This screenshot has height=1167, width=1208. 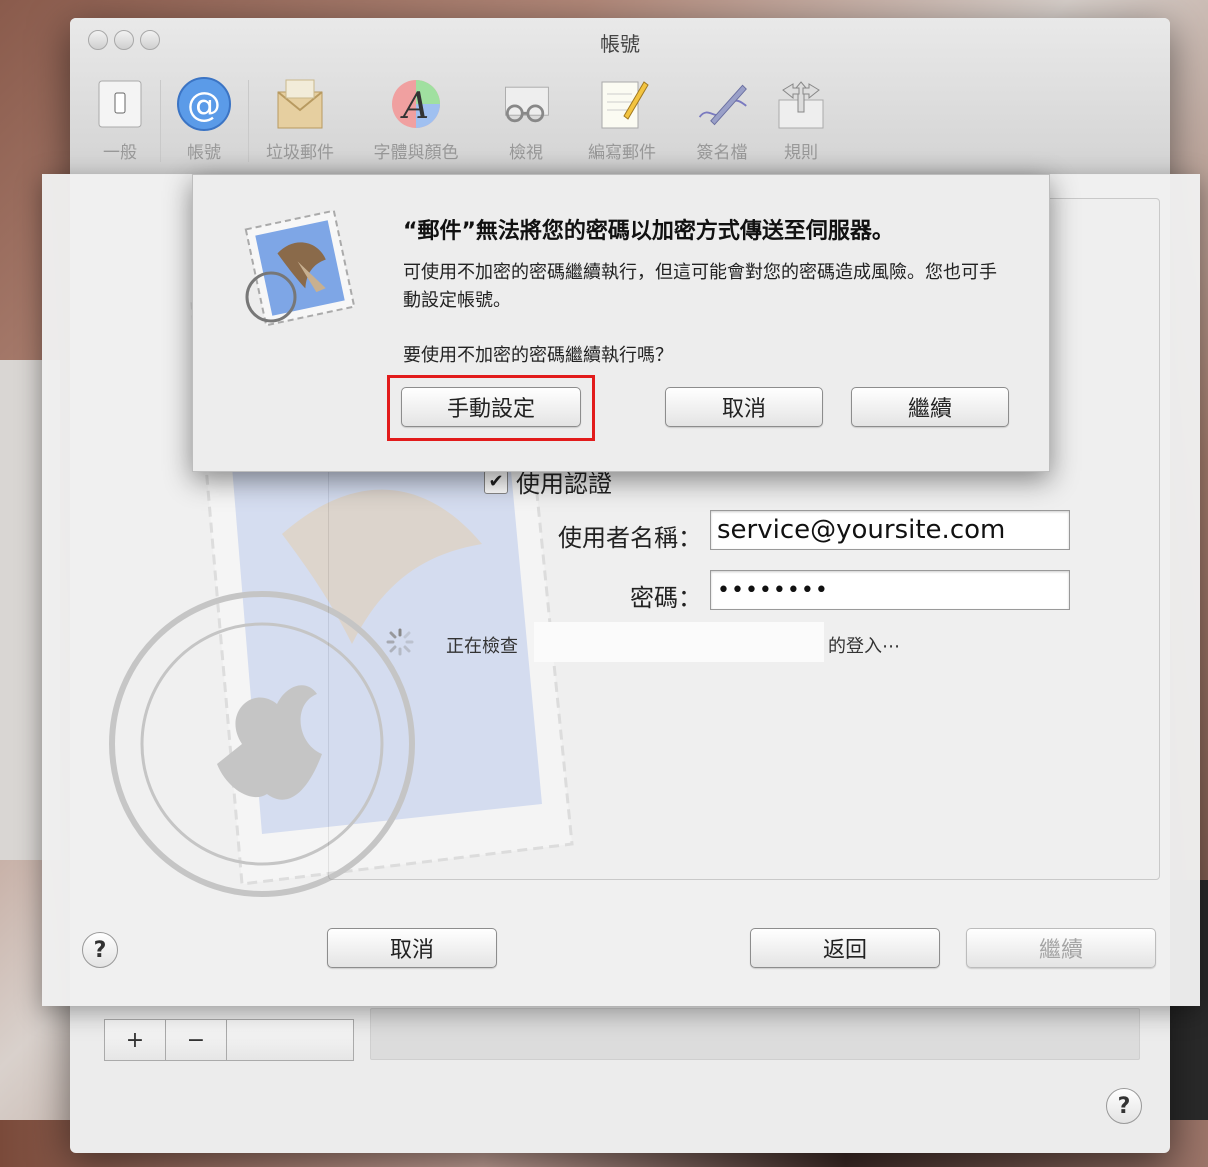 What do you see at coordinates (400, 642) in the screenshot?
I see `spinner-icon` at bounding box center [400, 642].